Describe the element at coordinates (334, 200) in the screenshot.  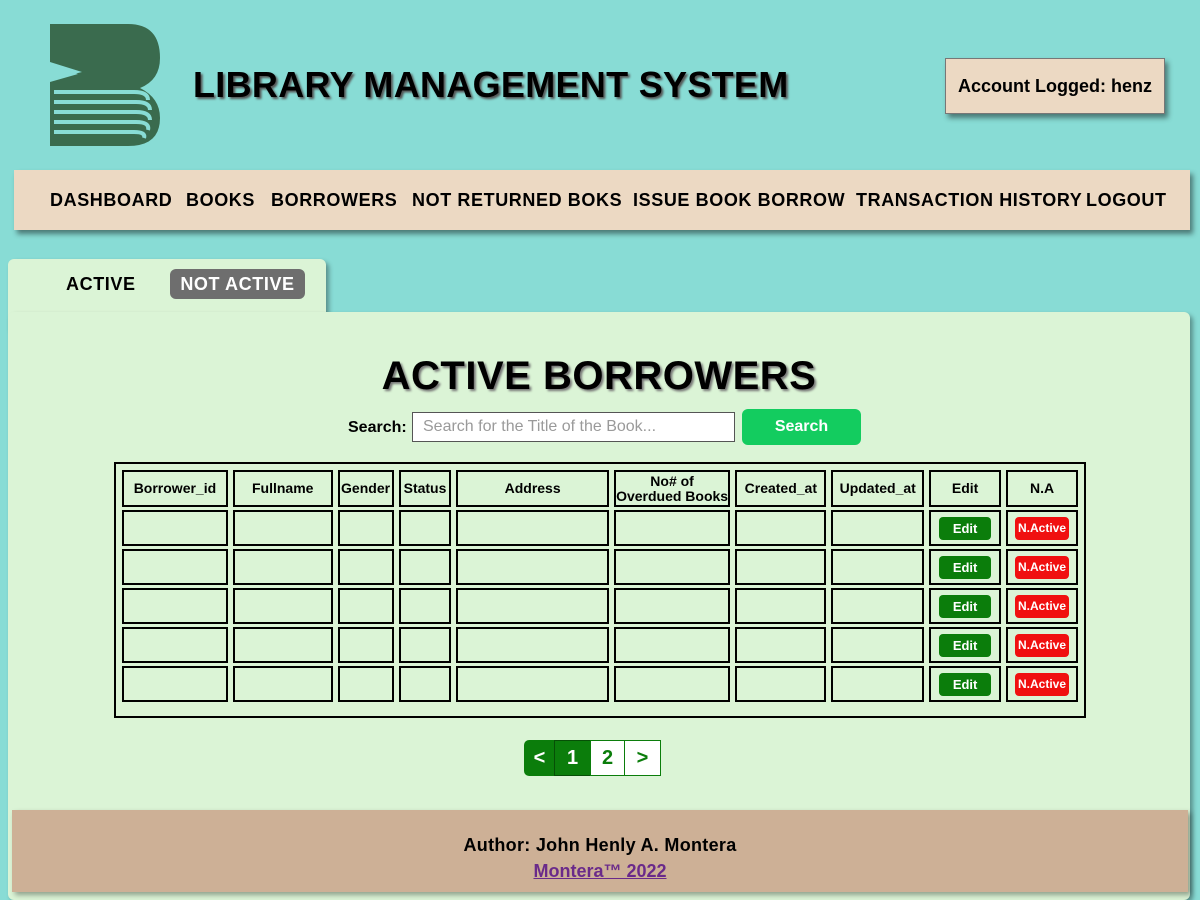
I see `nav-borrowers: BORROWERS` at that location.